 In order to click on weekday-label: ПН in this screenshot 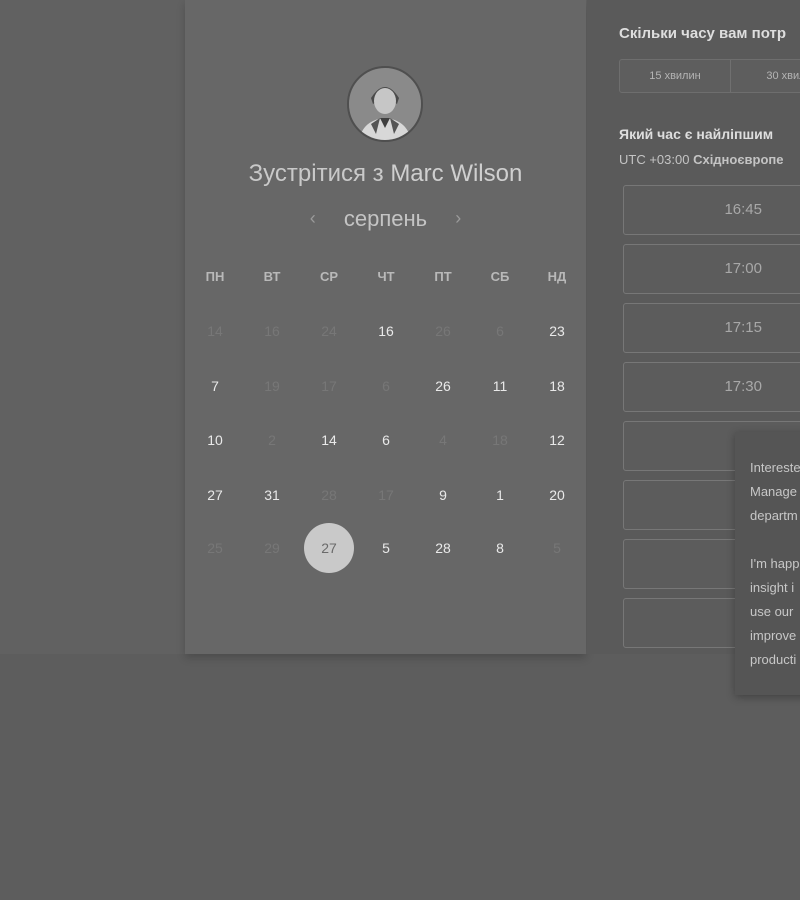, I will do `click(215, 276)`.